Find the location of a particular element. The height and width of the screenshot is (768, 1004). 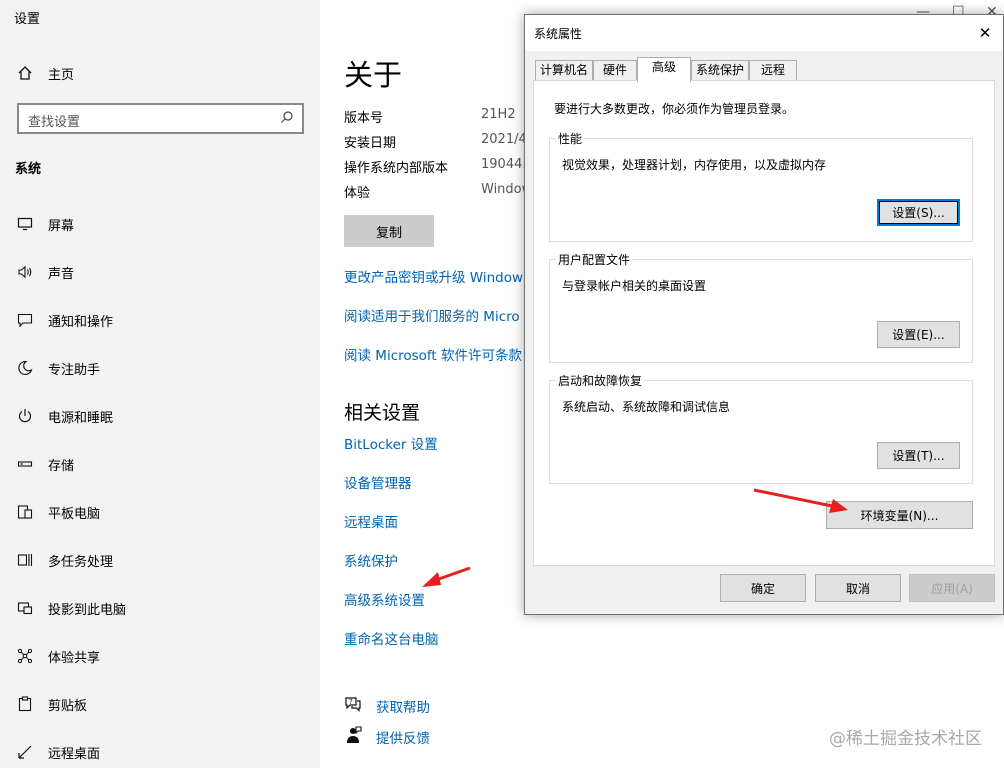

tab-system-protection: 系统保护 is located at coordinates (720, 70).